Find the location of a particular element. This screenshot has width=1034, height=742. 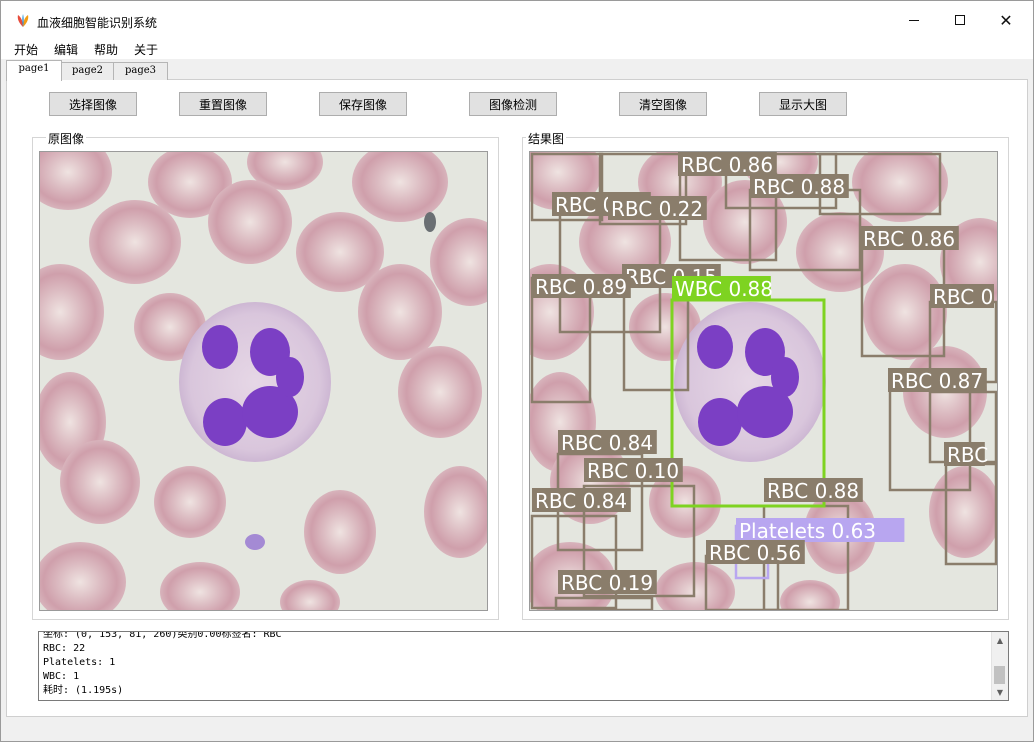

detection-label: RBC 0.87 is located at coordinates (937, 381).